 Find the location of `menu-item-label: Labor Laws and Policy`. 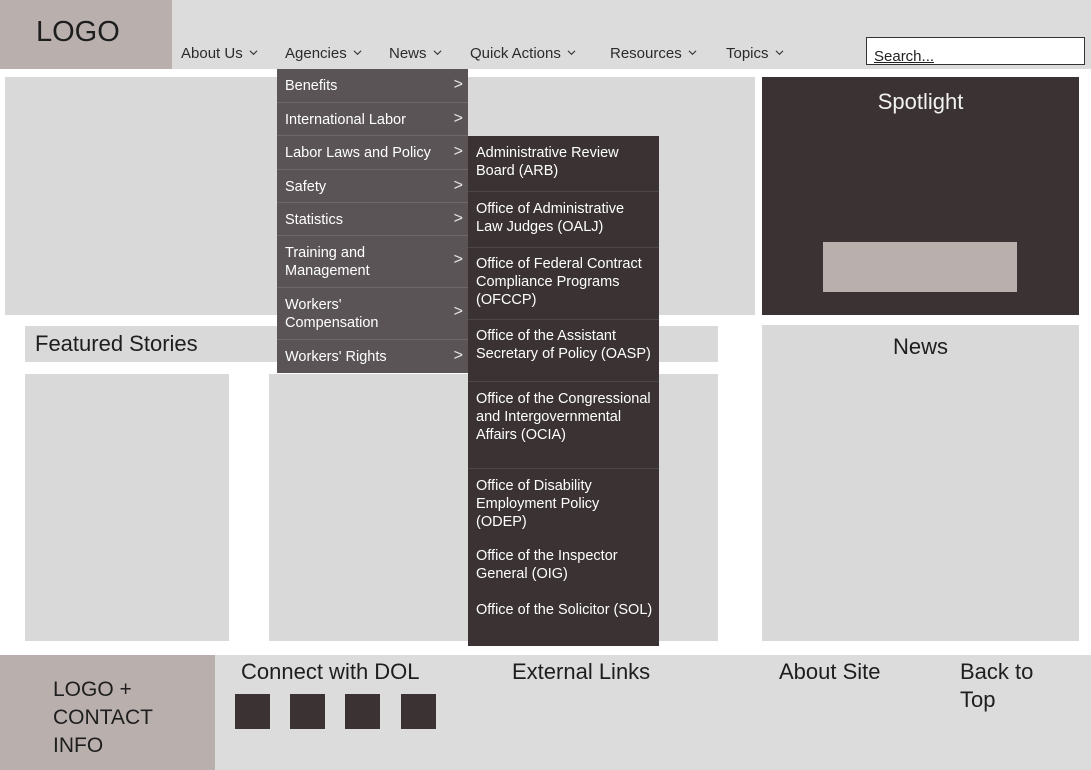

menu-item-label: Labor Laws and Policy is located at coordinates (358, 153).